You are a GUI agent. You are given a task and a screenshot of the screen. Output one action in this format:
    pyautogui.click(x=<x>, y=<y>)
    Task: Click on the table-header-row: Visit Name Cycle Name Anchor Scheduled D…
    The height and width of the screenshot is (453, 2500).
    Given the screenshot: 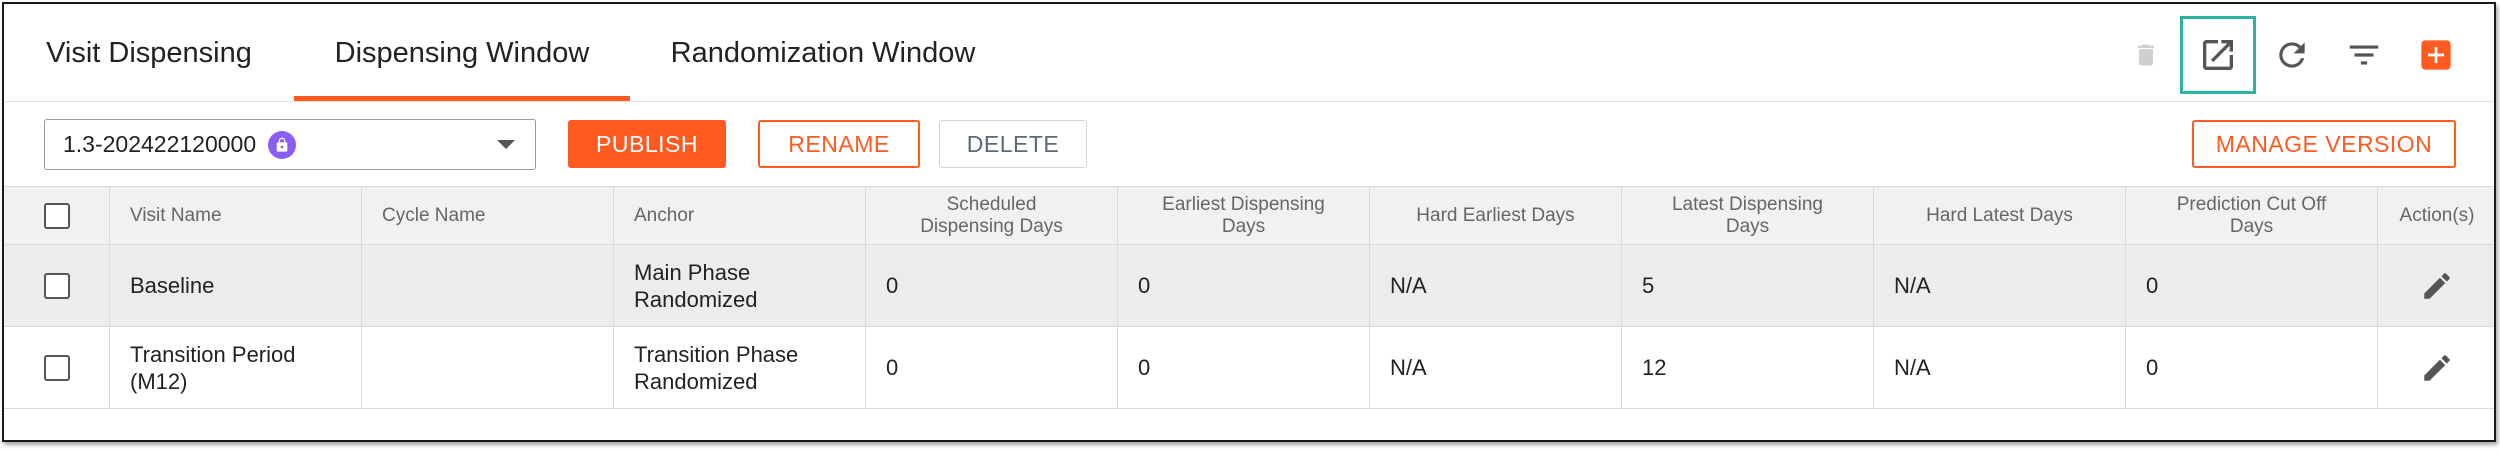 What is the action you would take?
    pyautogui.click(x=1249, y=215)
    